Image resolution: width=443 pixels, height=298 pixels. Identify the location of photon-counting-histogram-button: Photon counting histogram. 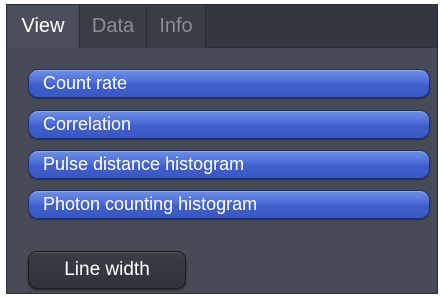
(229, 204).